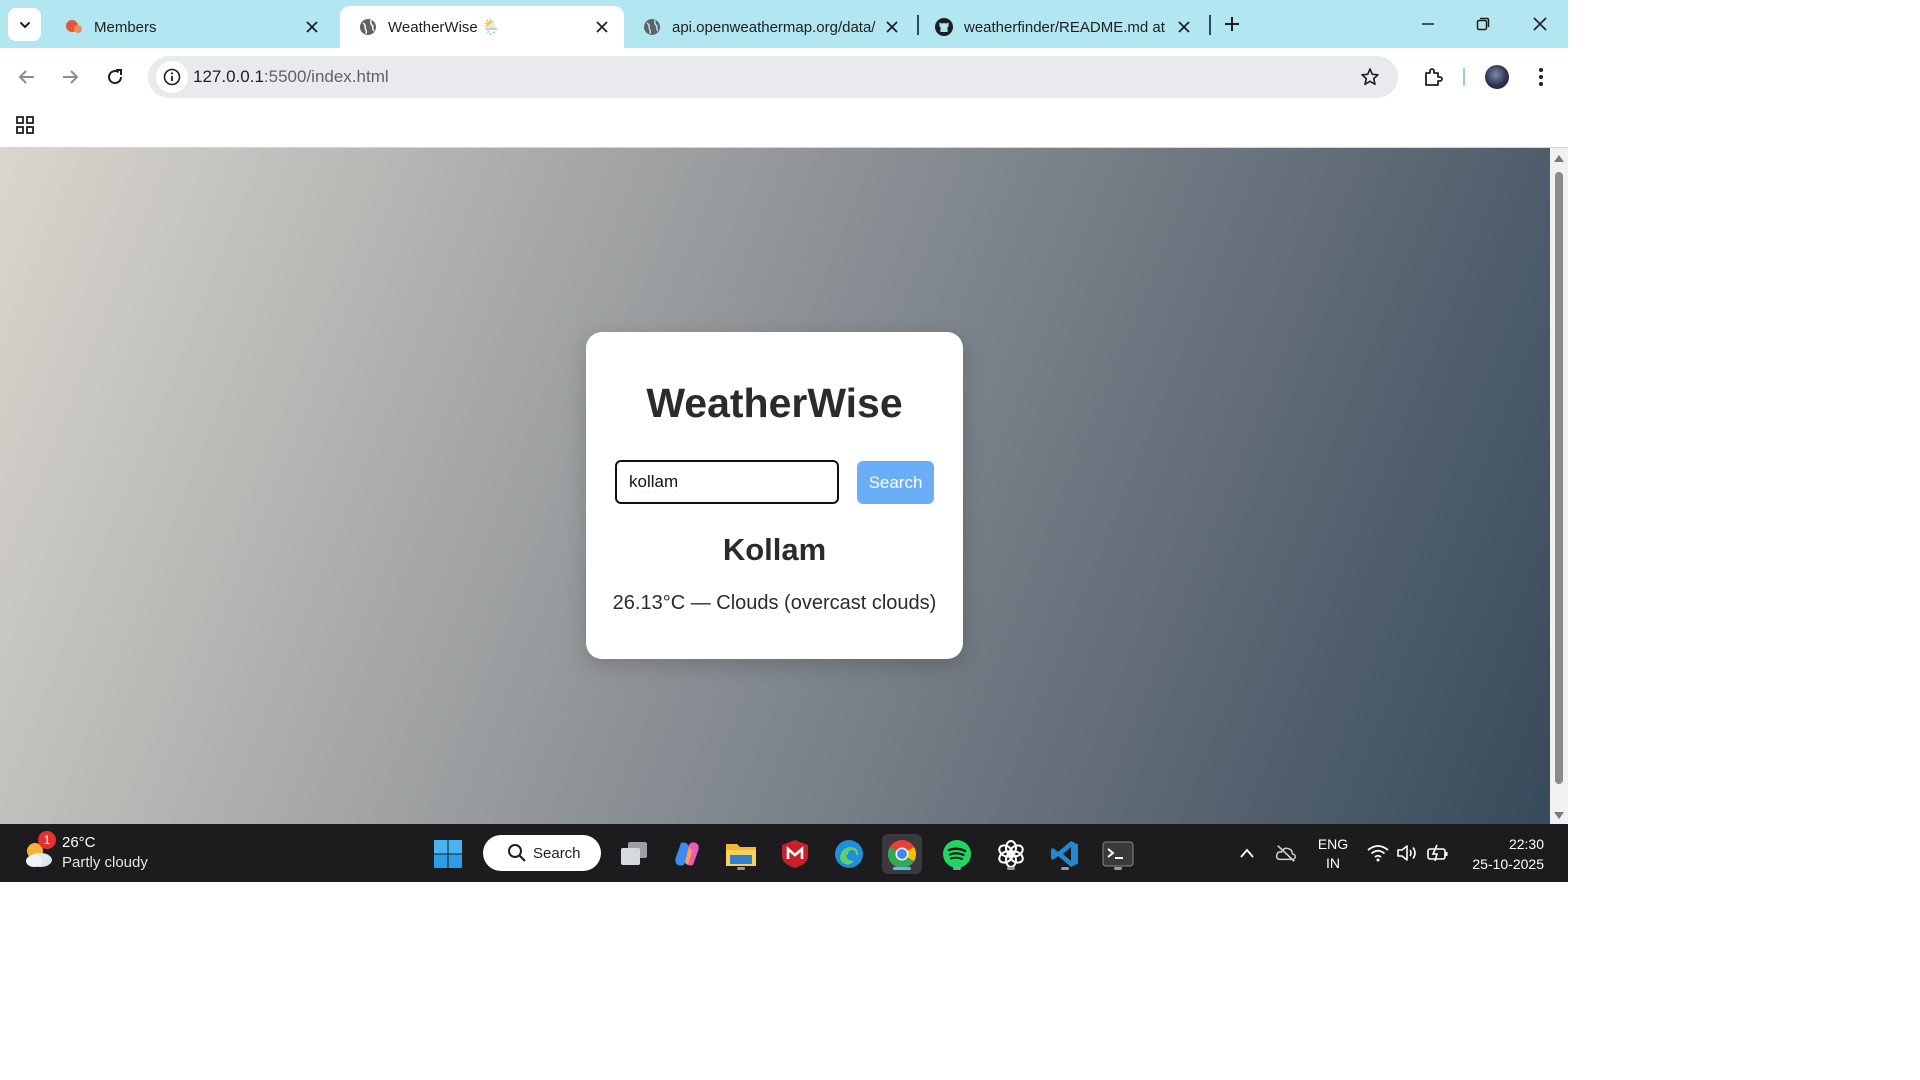  I want to click on github-icon, so click(944, 27).